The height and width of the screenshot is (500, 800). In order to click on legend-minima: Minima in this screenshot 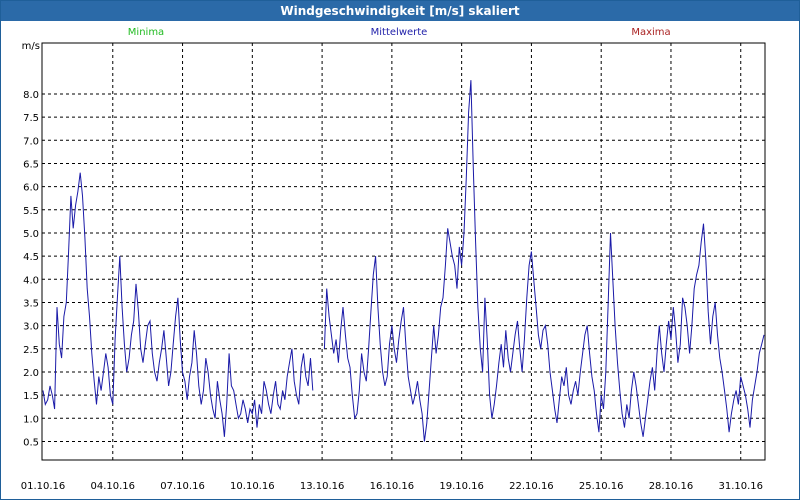, I will do `click(146, 32)`.